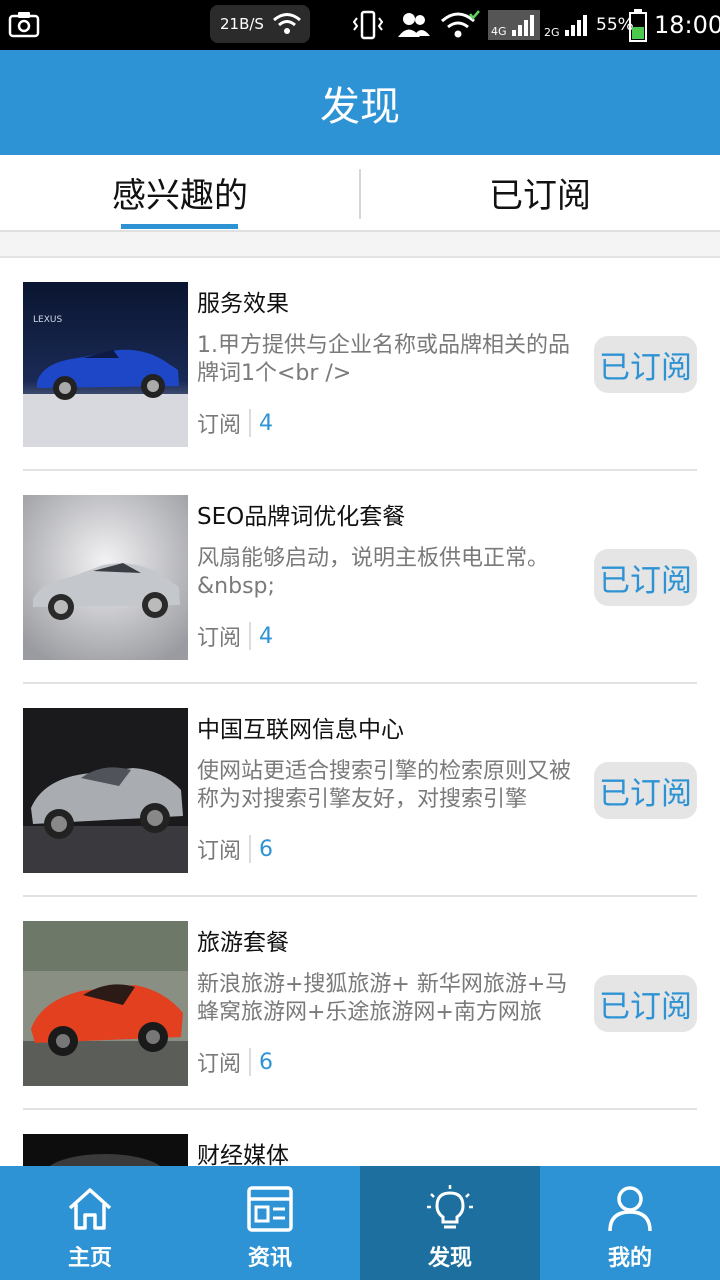 This screenshot has height=1280, width=720. I want to click on screenshot-icon, so click(24, 25).